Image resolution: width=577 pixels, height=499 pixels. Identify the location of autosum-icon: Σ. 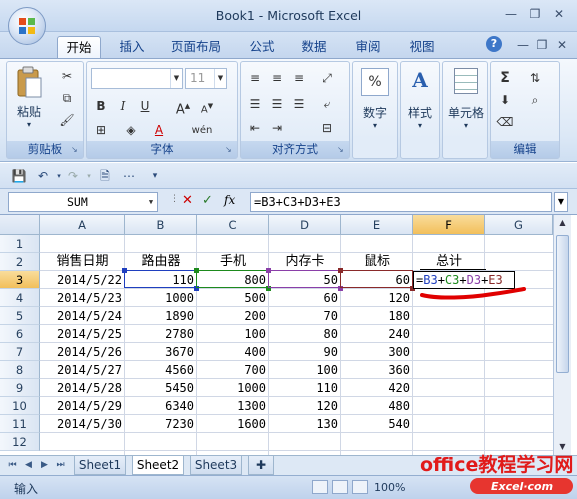
(505, 78).